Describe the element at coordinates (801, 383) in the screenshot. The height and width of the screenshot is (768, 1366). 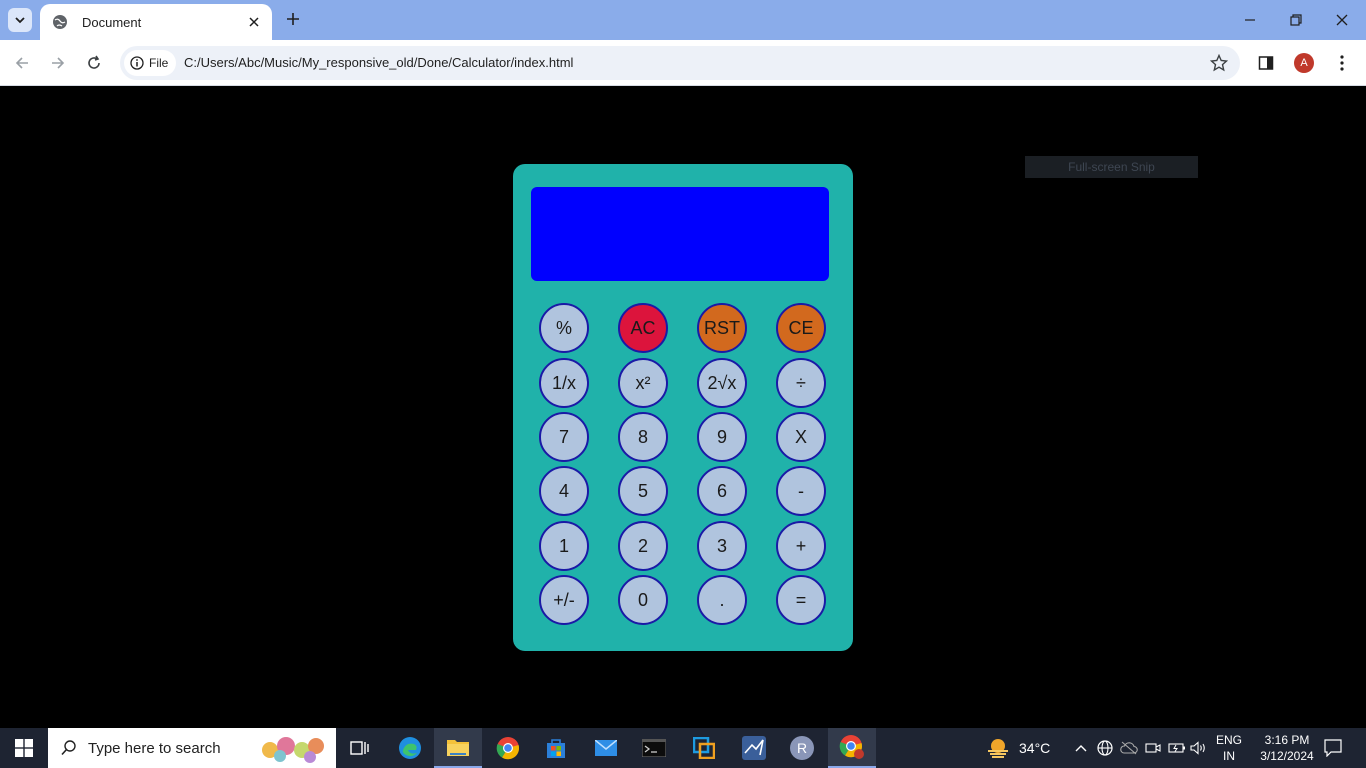
I see `calc-button: ÷` at that location.